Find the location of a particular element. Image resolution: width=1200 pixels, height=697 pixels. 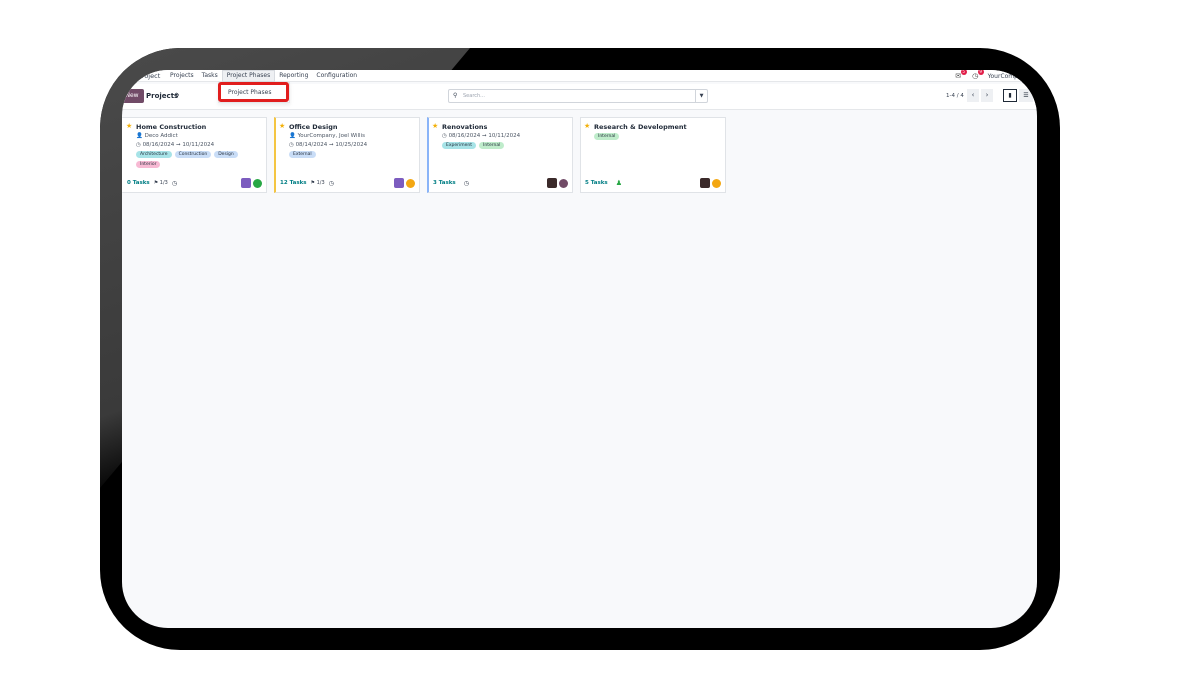

pager-next-button: › is located at coordinates (987, 95).